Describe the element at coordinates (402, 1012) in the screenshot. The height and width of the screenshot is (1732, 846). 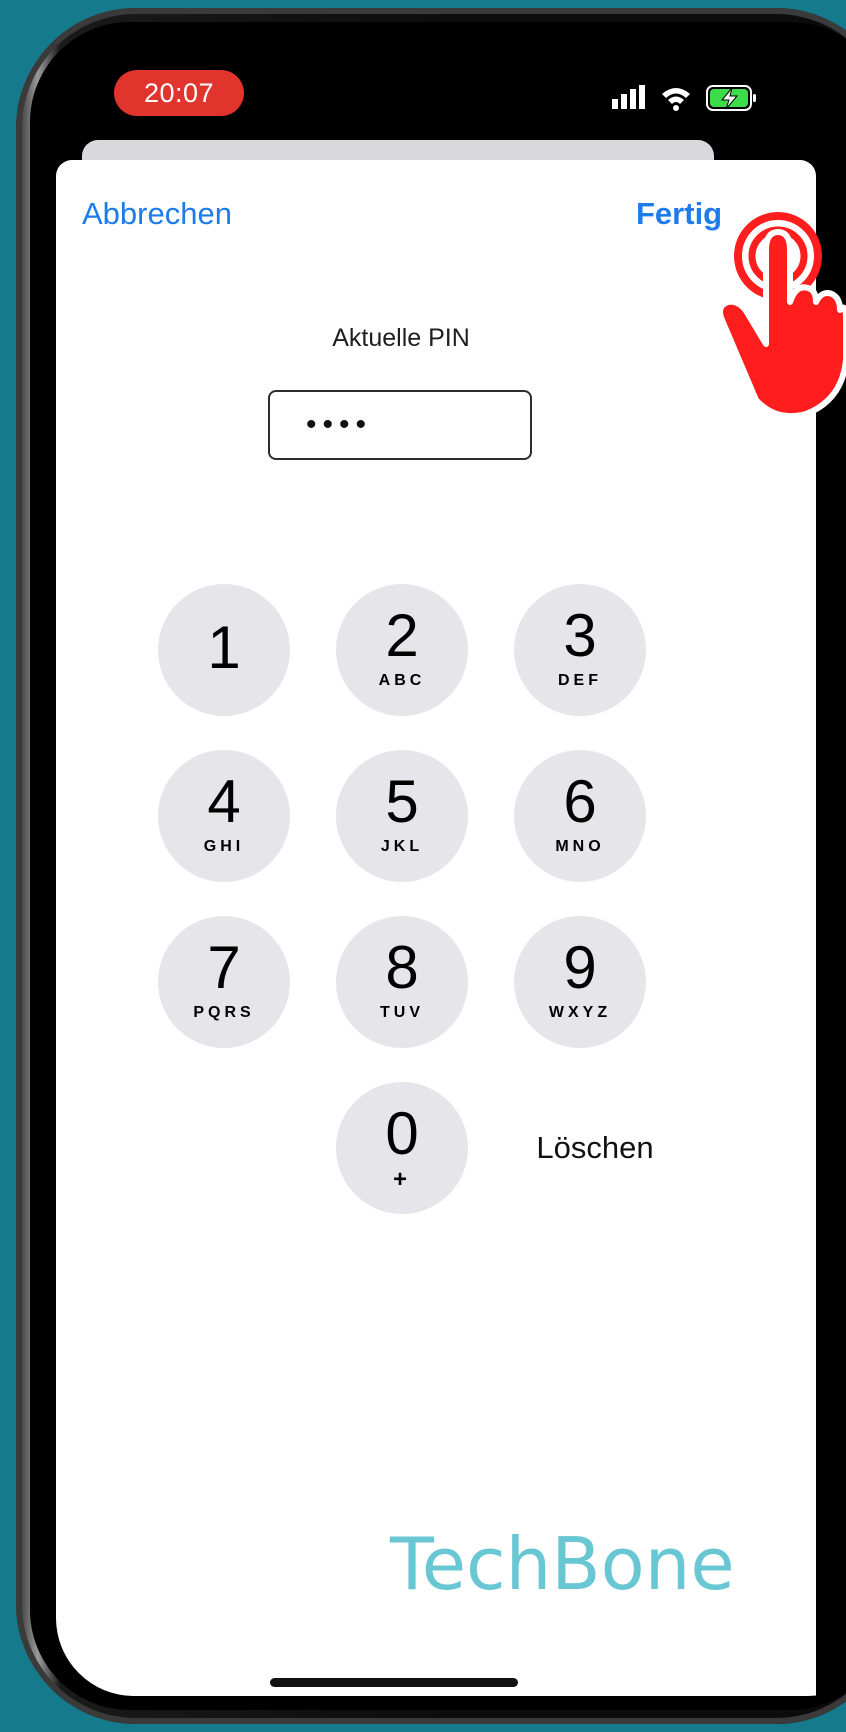
I see `key-letters: TUV` at that location.